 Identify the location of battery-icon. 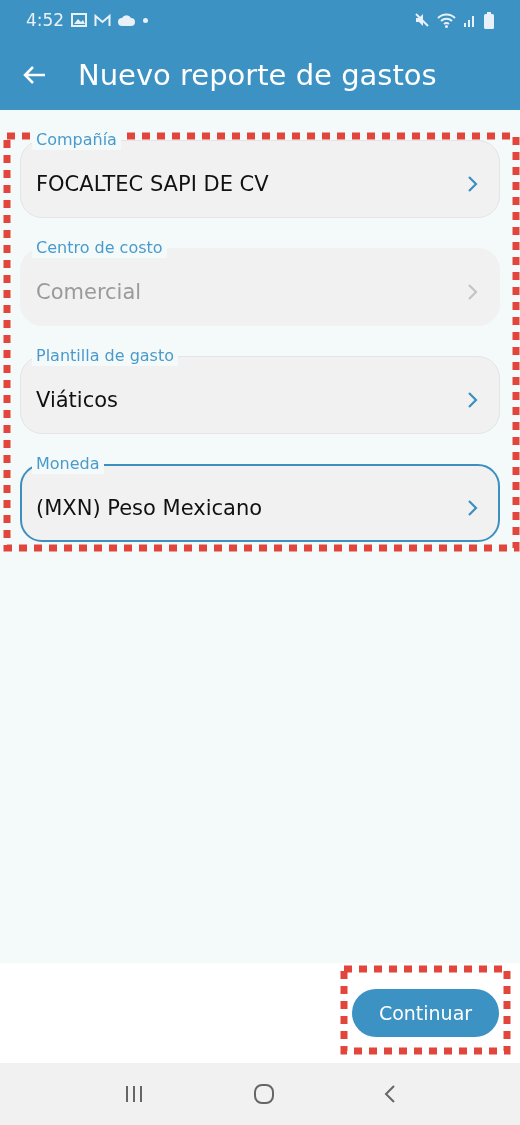
(489, 20).